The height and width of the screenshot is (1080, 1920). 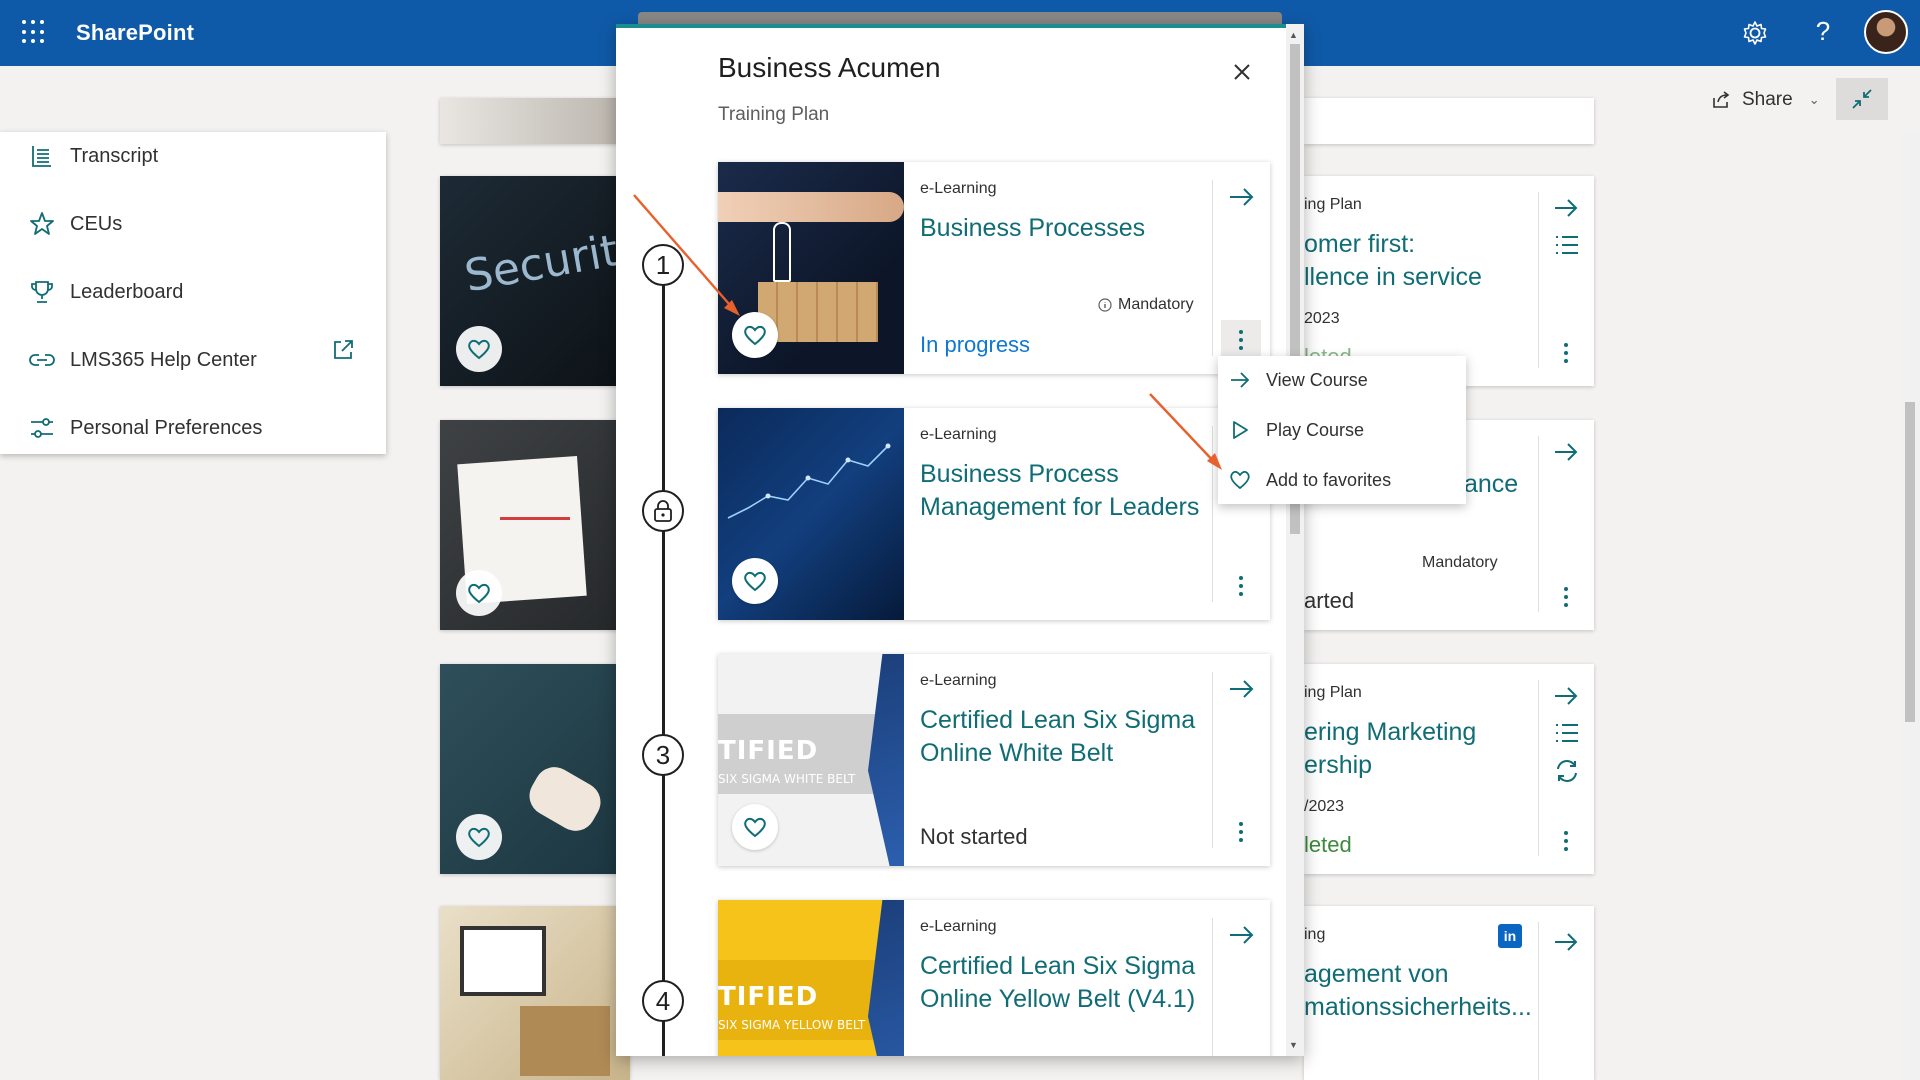 I want to click on bg-card-right-4: ing agement von mationssicherheits... in, so click(x=1449, y=993).